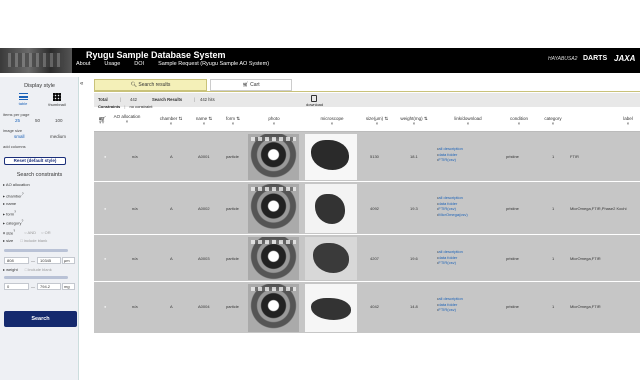  What do you see at coordinates (83, 64) in the screenshot?
I see `nav-about: About` at bounding box center [83, 64].